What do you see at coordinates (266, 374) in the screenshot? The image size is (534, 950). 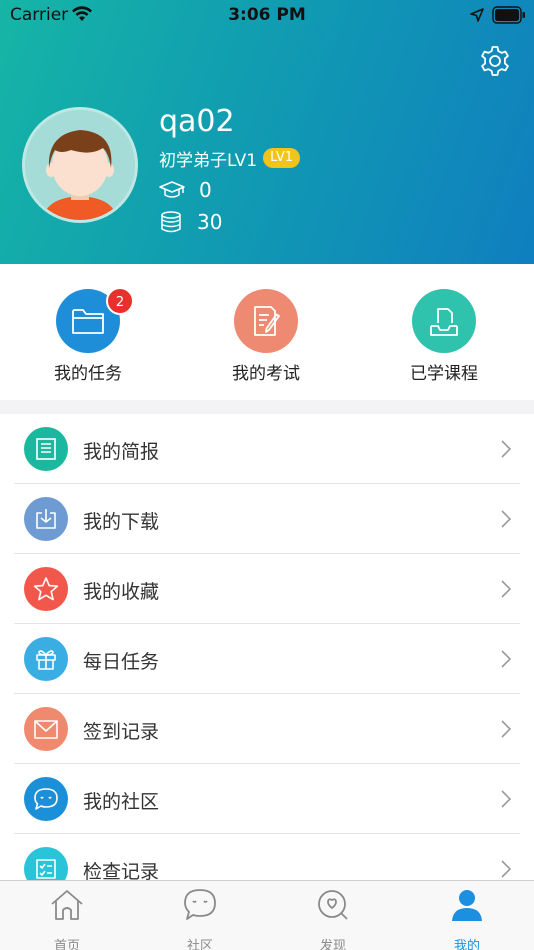 I see `my-exams-label: 我的考试` at bounding box center [266, 374].